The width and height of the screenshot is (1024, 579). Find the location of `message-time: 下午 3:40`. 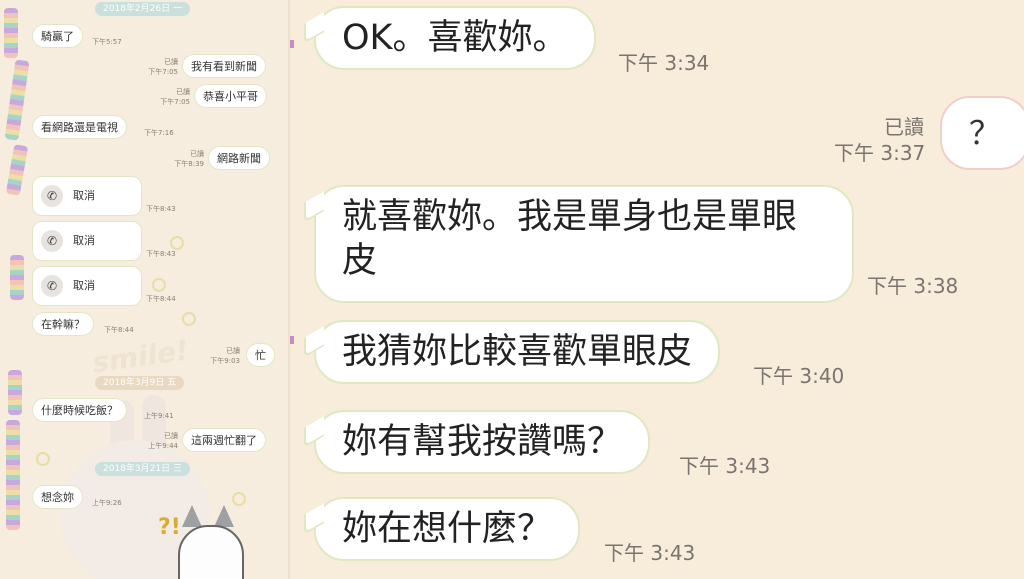

message-time: 下午 3:40 is located at coordinates (799, 376).